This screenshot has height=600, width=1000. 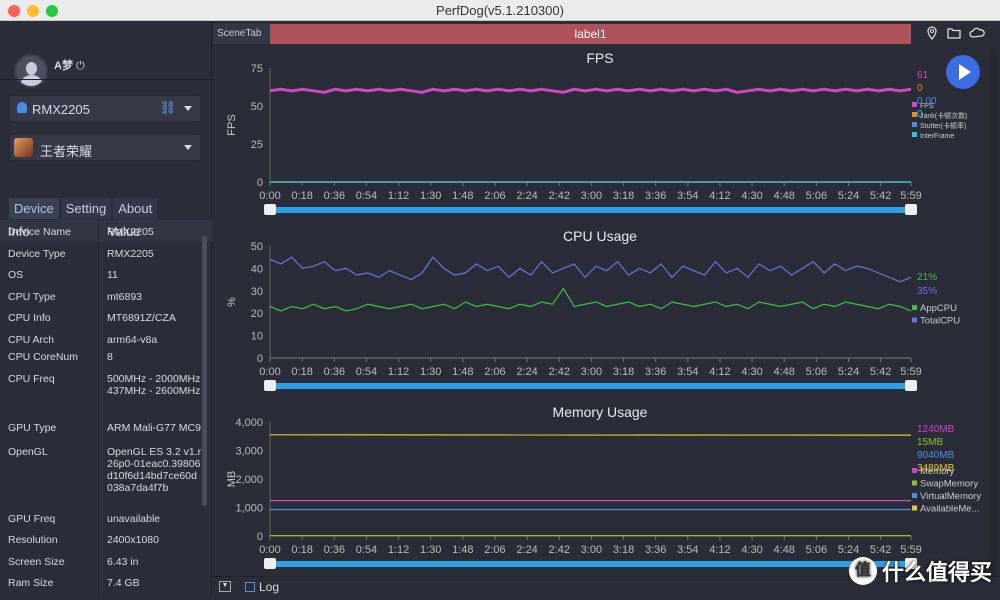 What do you see at coordinates (494, 196) in the screenshot?
I see `x-tick-label: 2:06` at bounding box center [494, 196].